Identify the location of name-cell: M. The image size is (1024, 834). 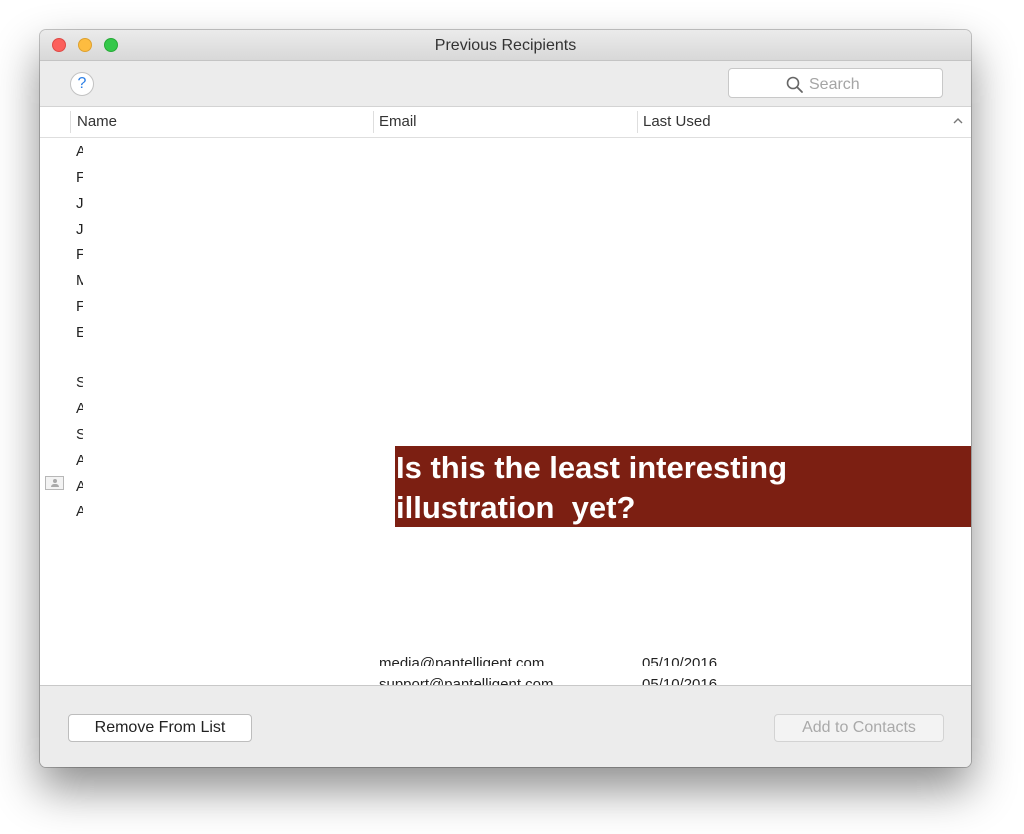
(79, 281).